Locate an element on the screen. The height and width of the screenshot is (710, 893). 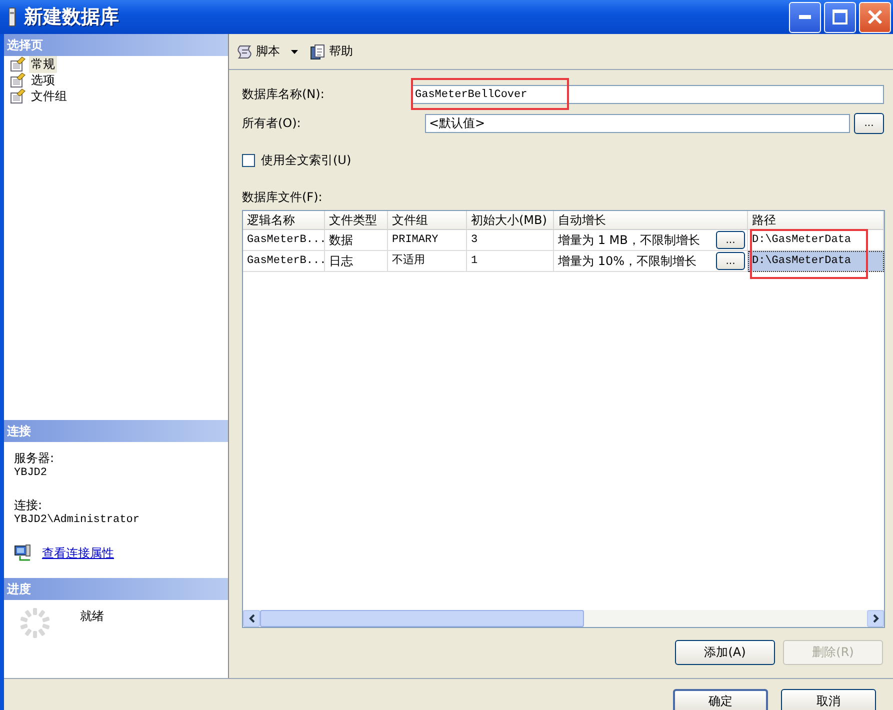
table-cell: 1 is located at coordinates (510, 261).